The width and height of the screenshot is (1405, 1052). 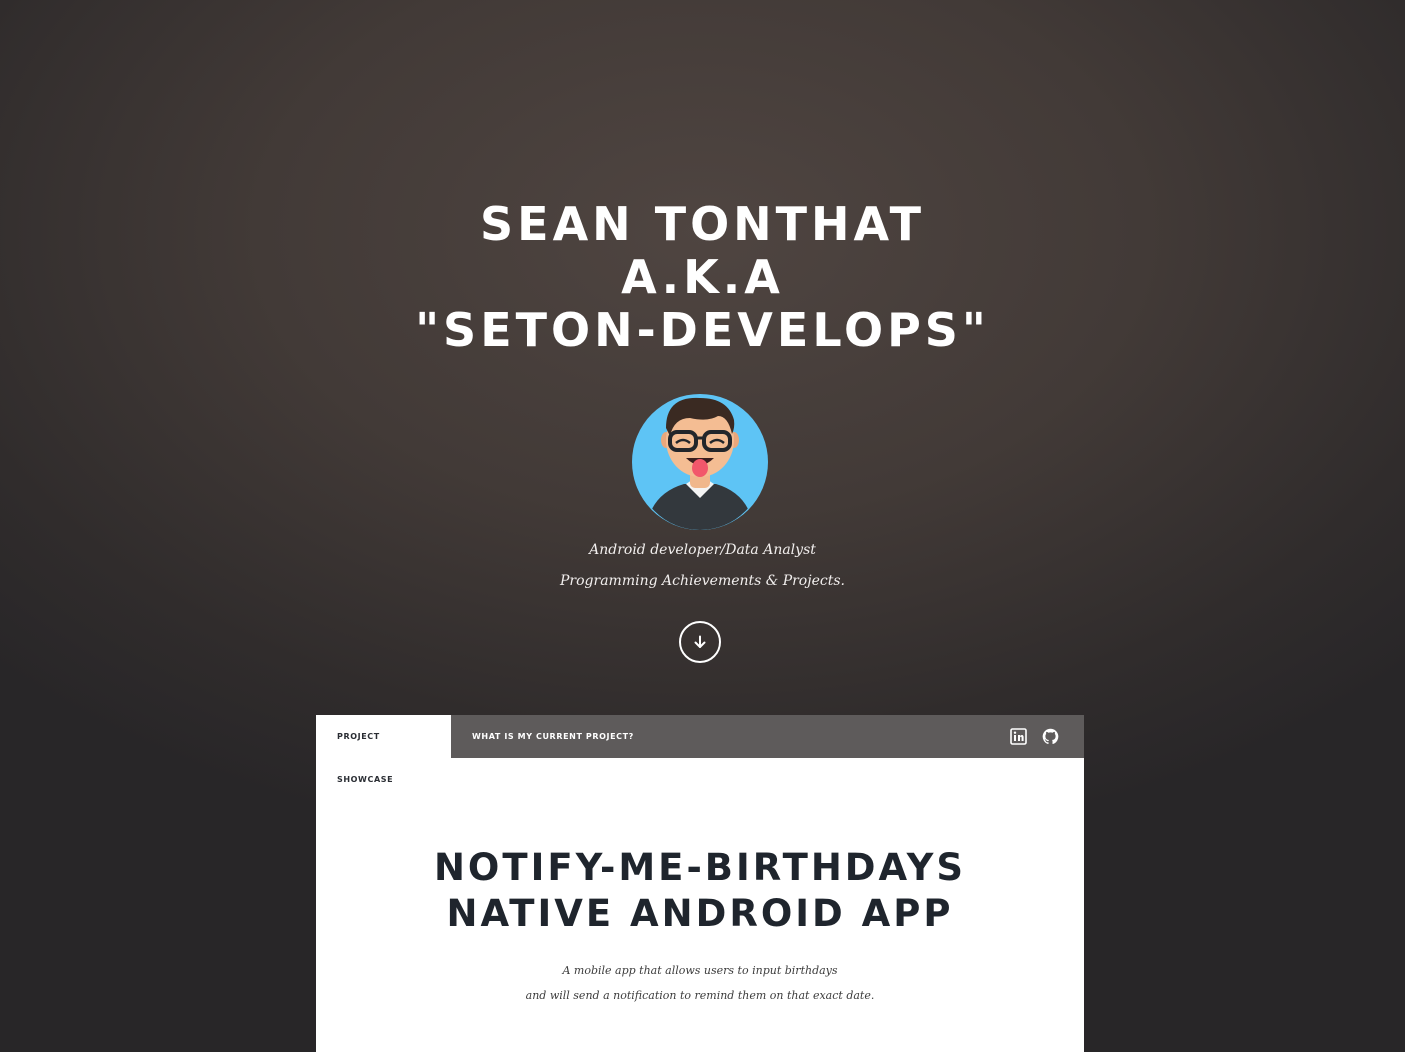 I want to click on github-icon, so click(x=1050, y=736).